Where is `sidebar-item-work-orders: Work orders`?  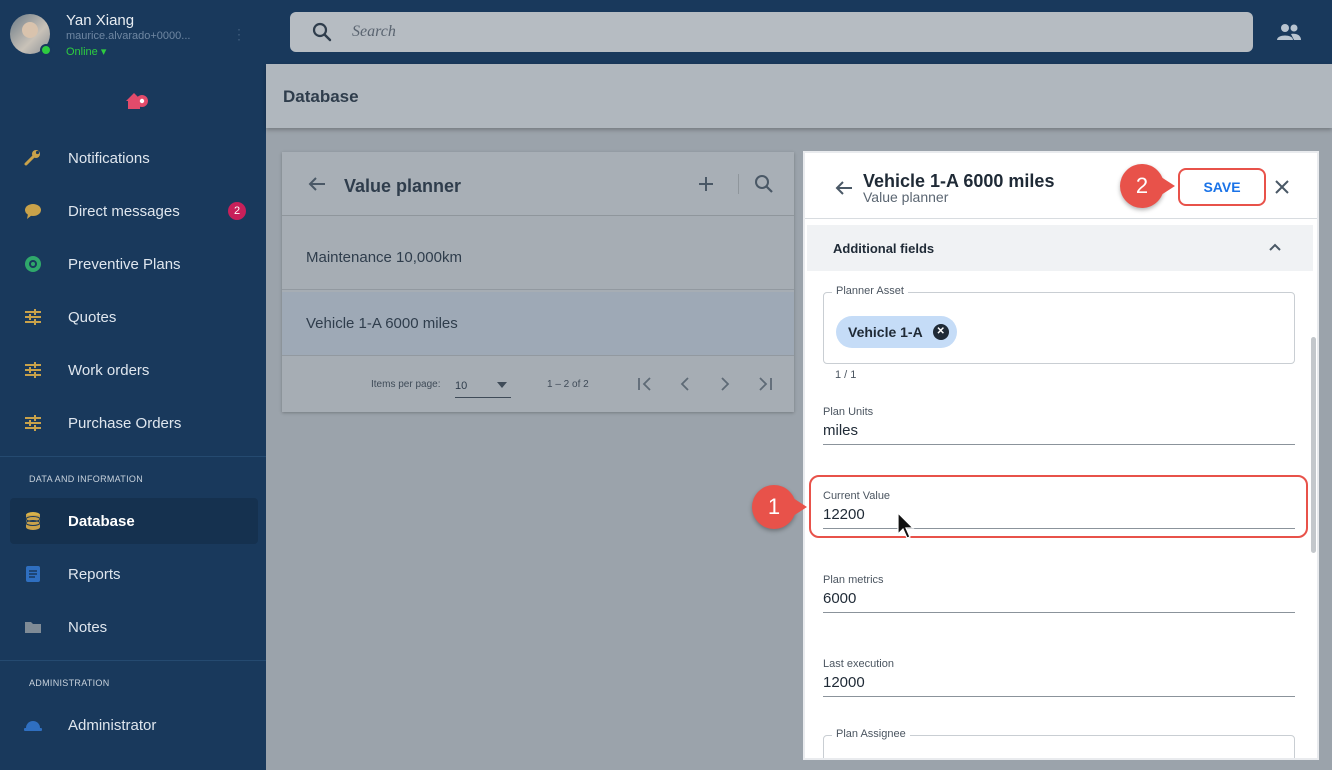
sidebar-item-work-orders: Work orders is located at coordinates (134, 370).